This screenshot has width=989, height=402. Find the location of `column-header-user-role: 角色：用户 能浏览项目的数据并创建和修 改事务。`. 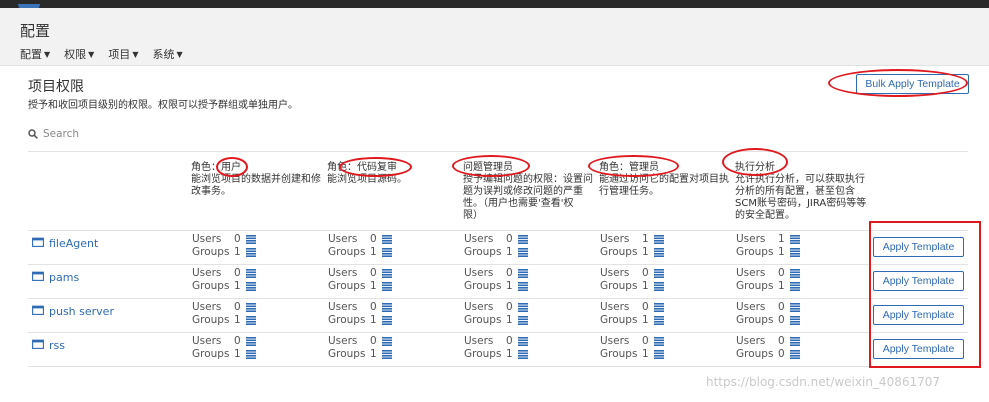

column-header-user-role: 角色：用户 能浏览项目的数据并创建和修 改事务。 is located at coordinates (258, 180).